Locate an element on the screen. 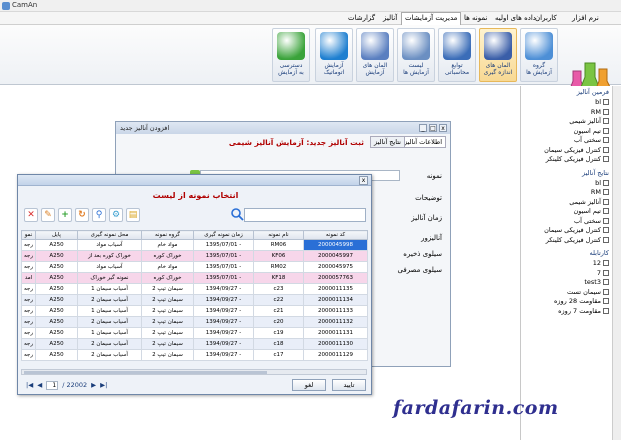  close-button: x is located at coordinates (443, 128).